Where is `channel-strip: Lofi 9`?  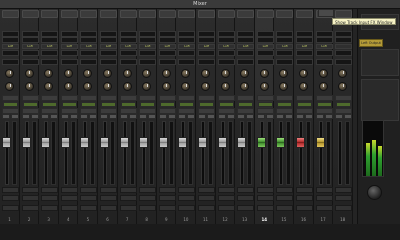
channel-strip: Lofi 9 is located at coordinates (166, 116).